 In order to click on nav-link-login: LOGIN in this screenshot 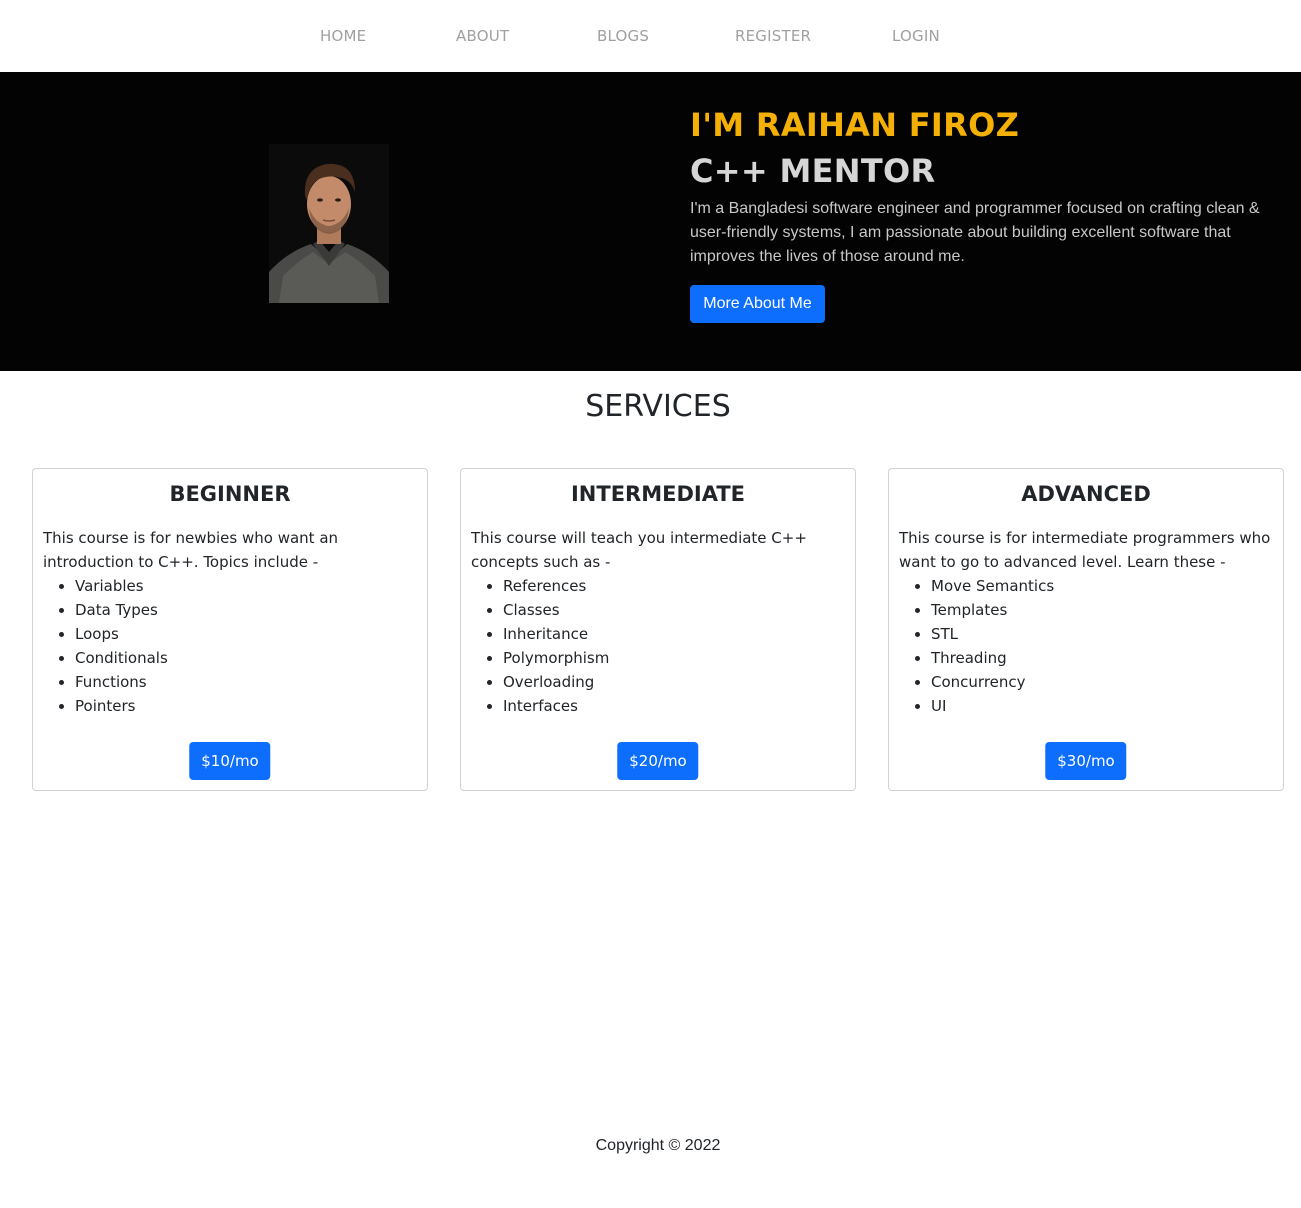, I will do `click(916, 36)`.